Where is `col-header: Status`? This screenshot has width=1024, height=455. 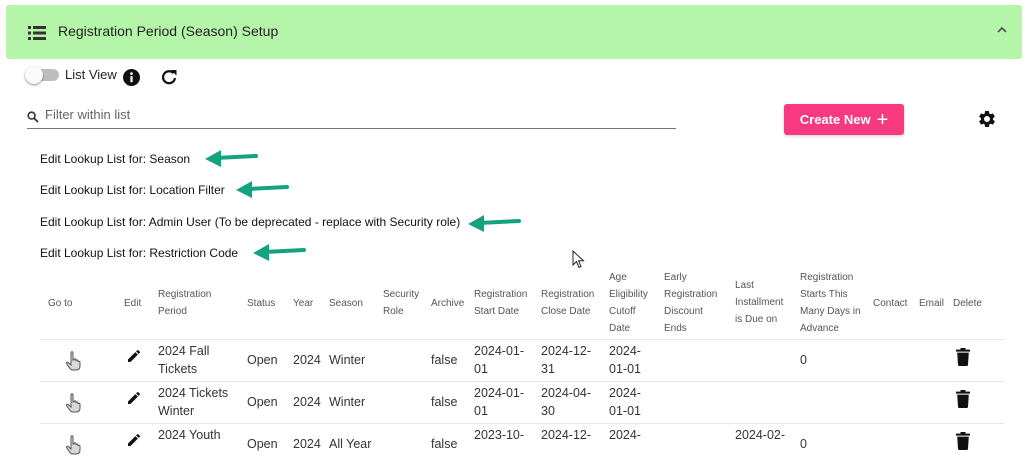
col-header: Status is located at coordinates (261, 303).